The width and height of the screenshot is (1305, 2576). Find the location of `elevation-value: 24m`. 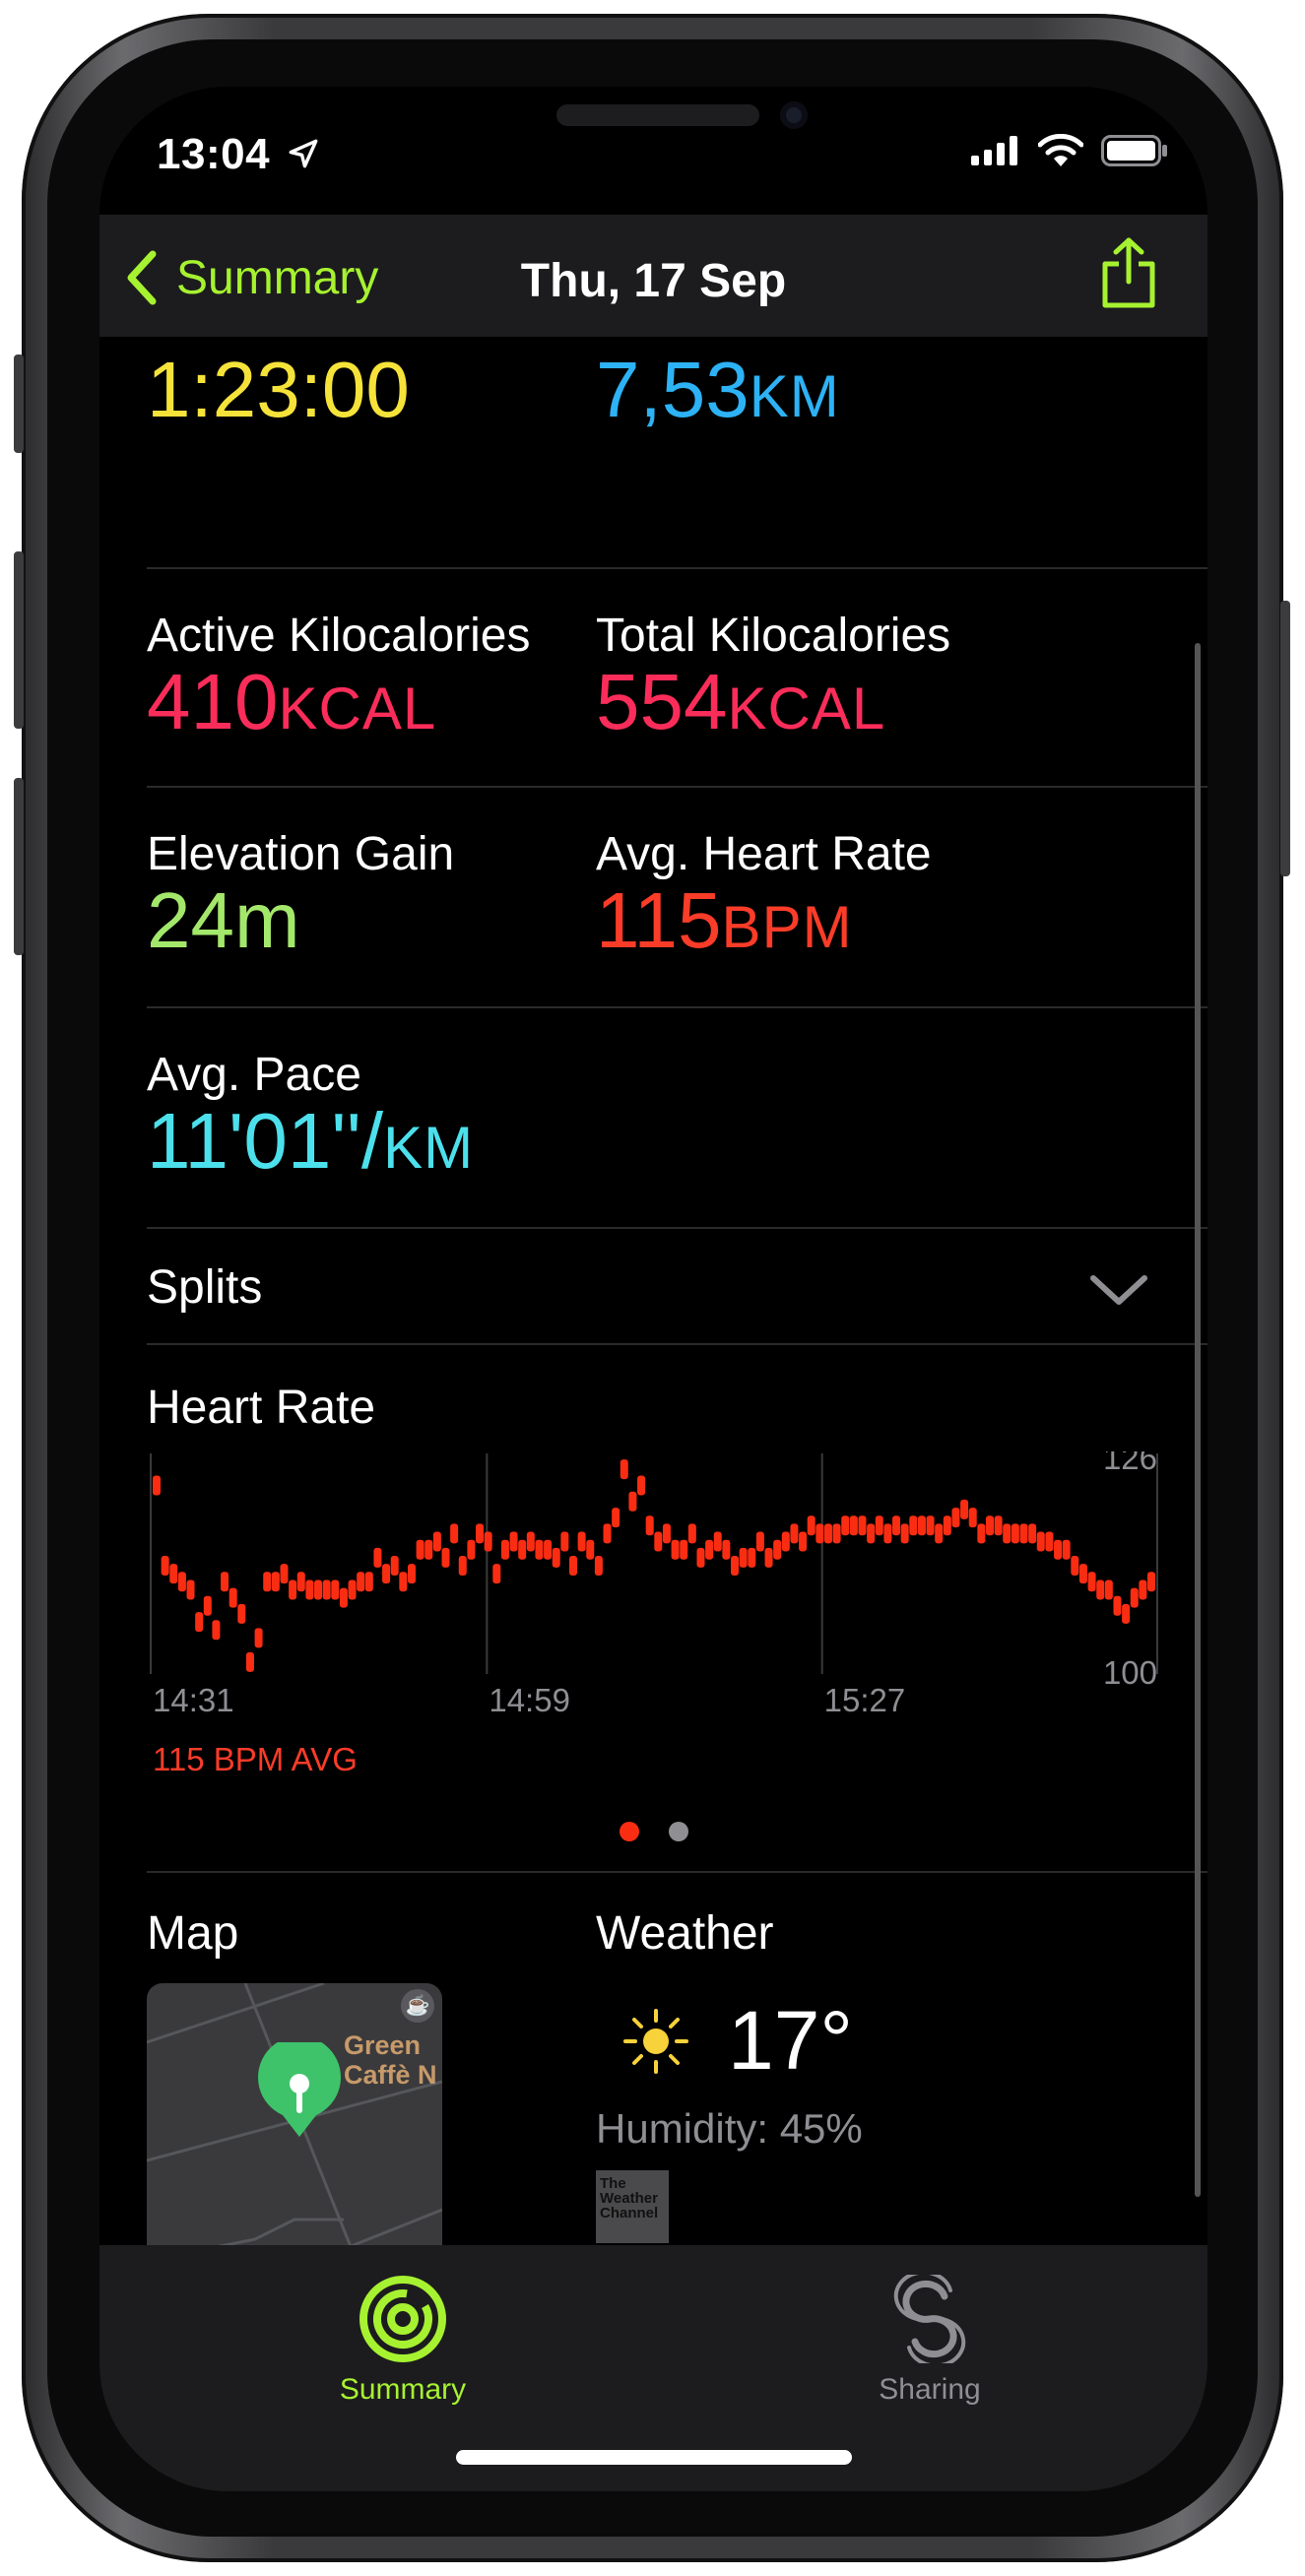

elevation-value: 24m is located at coordinates (223, 920).